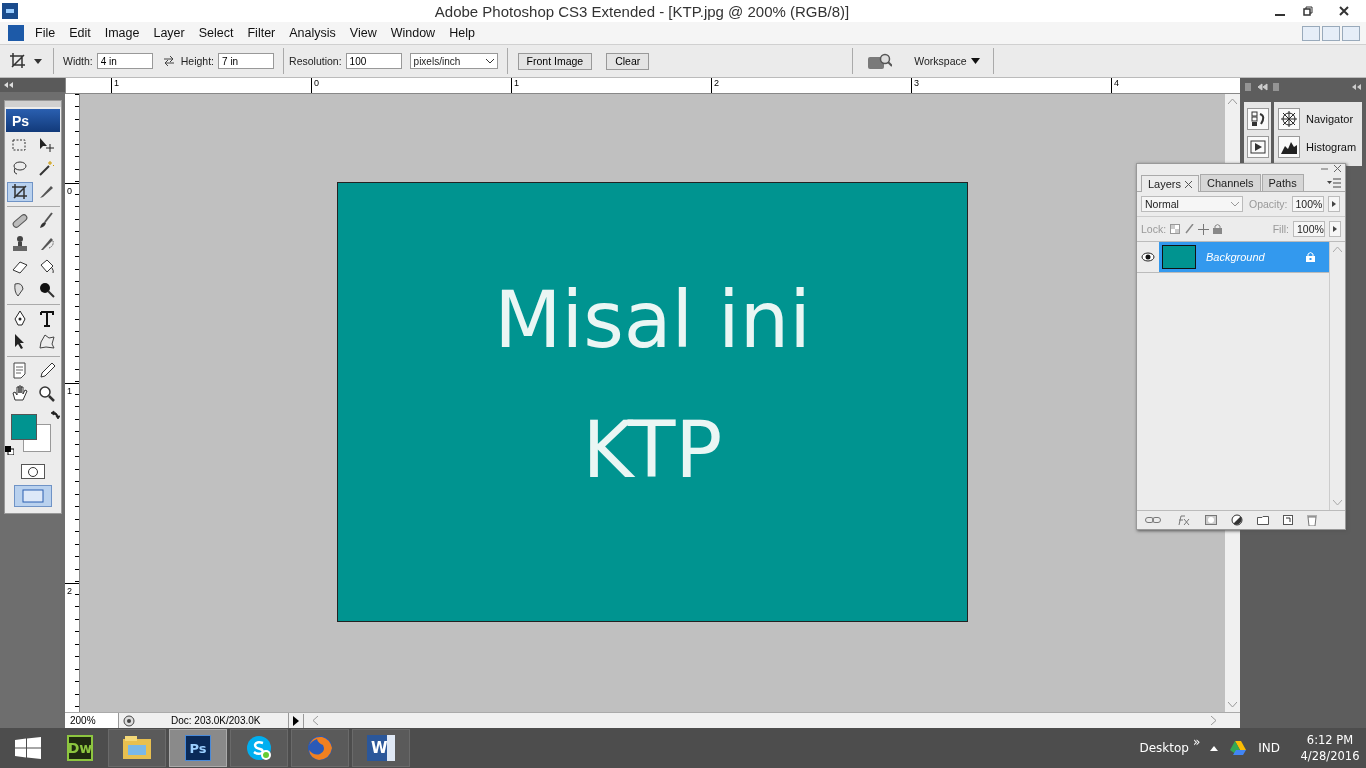  Describe the element at coordinates (124, 61) in the screenshot. I see `width-field: 4 in` at that location.